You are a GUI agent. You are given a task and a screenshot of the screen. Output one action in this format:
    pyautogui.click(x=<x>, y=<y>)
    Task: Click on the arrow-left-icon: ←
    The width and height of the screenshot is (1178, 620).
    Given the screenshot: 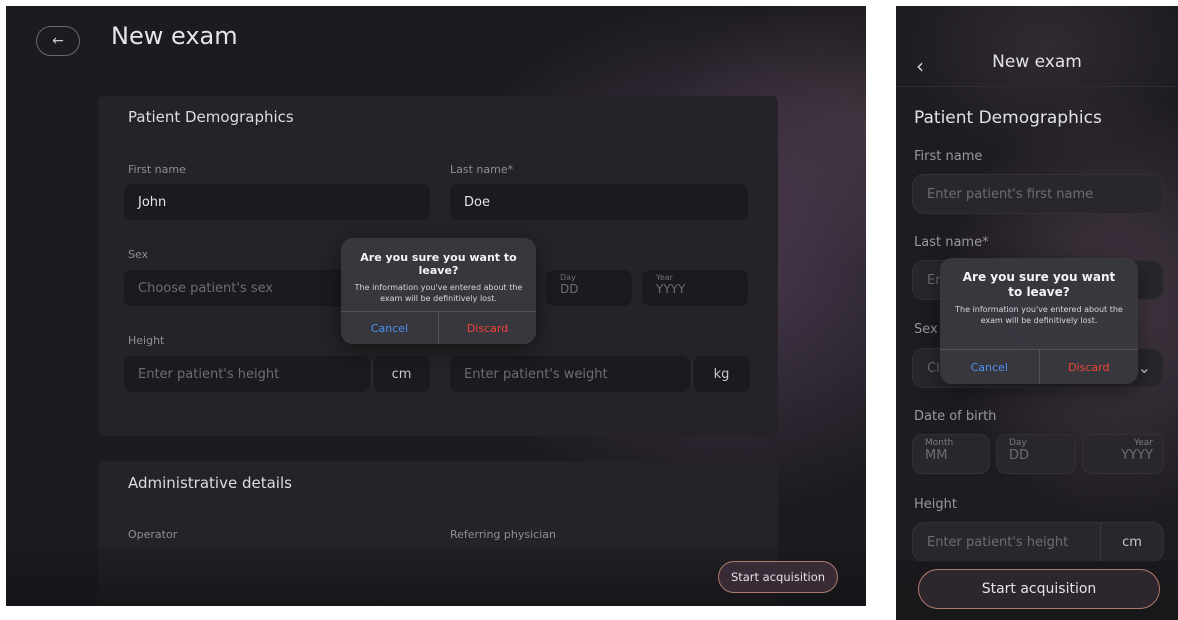 What is the action you would take?
    pyautogui.click(x=58, y=41)
    